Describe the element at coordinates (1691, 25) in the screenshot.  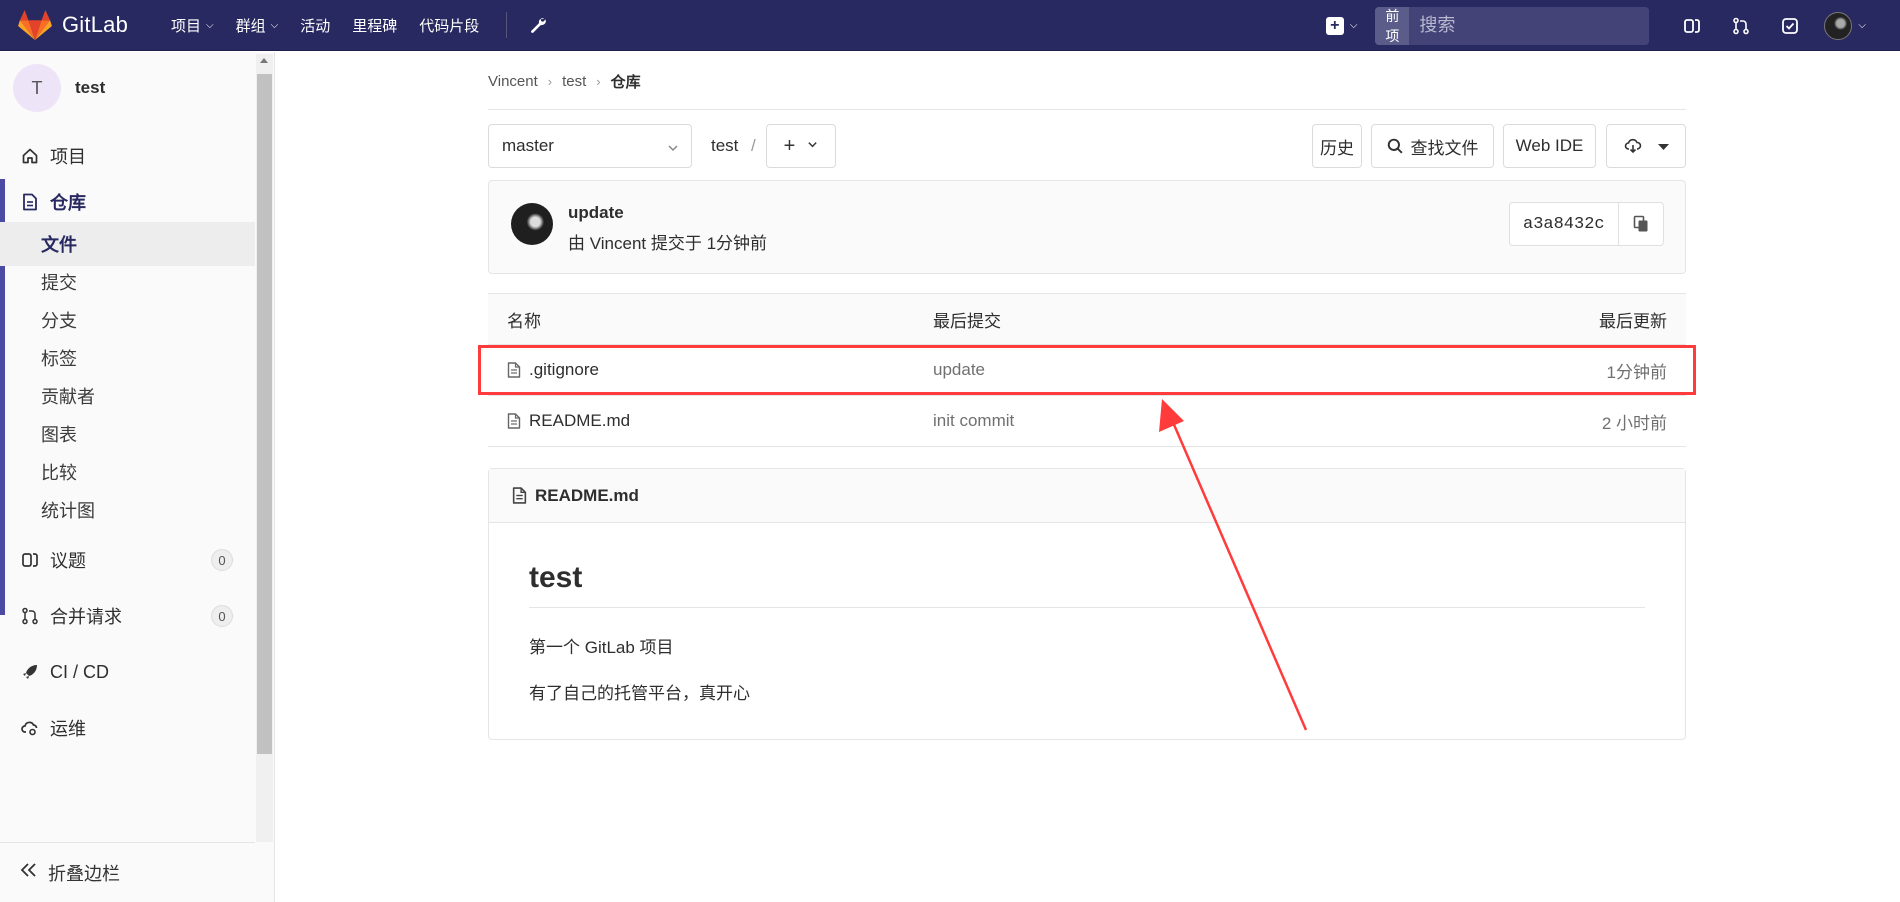
I see `issues-nav-icon` at that location.